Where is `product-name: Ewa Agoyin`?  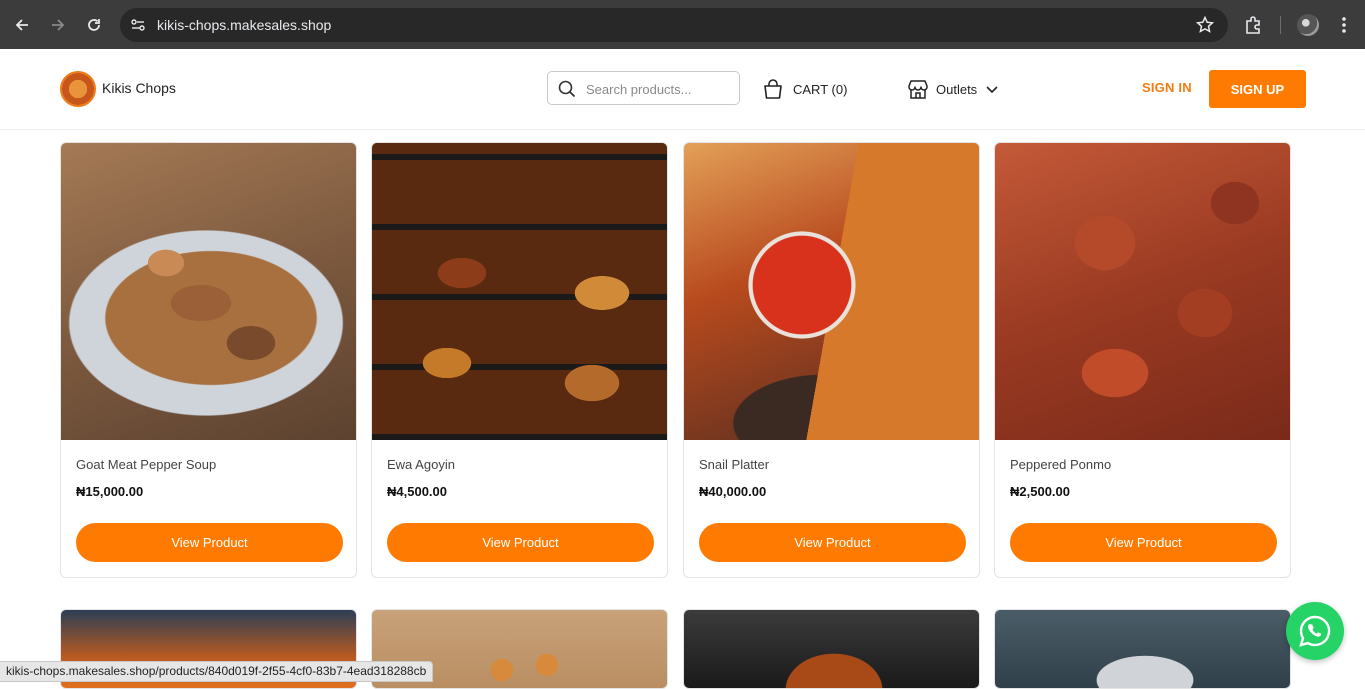 product-name: Ewa Agoyin is located at coordinates (421, 464).